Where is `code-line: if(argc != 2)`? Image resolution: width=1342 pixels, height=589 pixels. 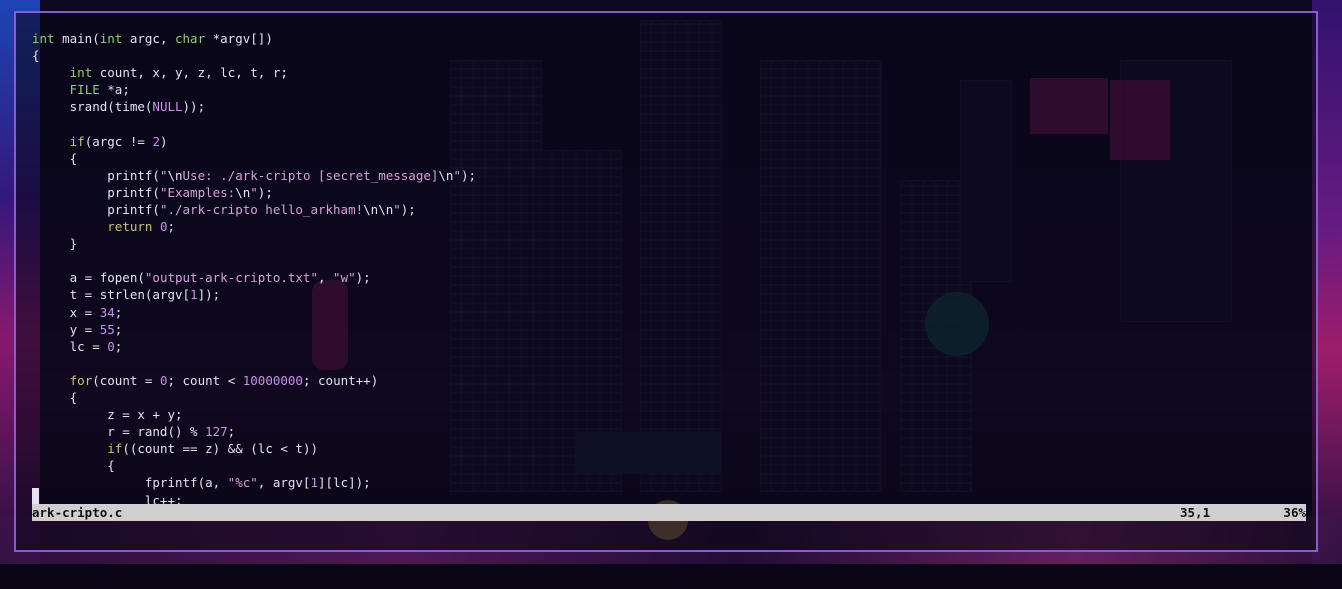
code-line: if(argc != 2) is located at coordinates (254, 141).